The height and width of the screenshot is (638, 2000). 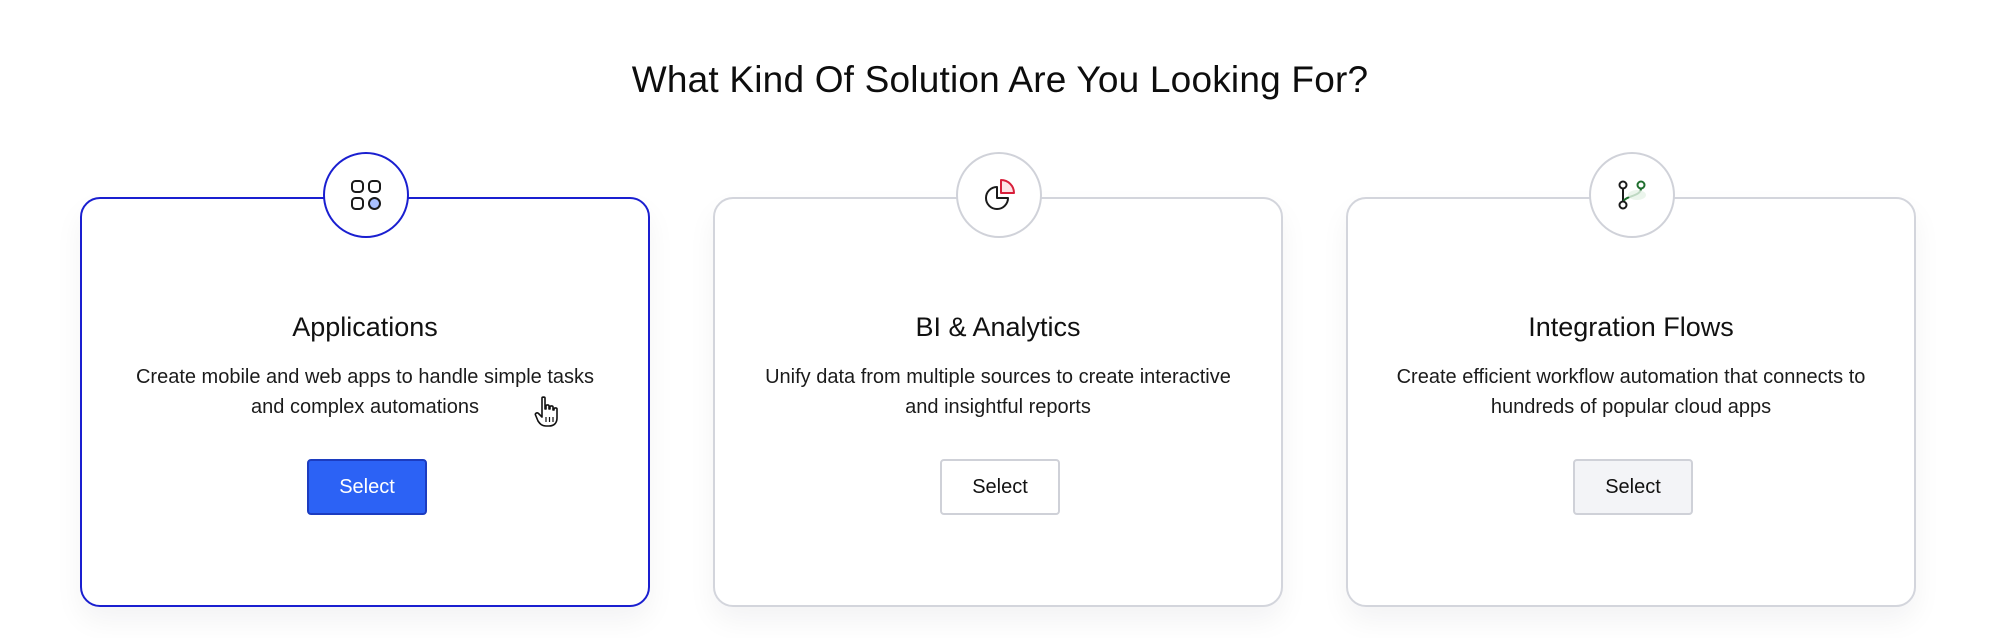 I want to click on card-title: BI & Analytics, so click(x=998, y=327).